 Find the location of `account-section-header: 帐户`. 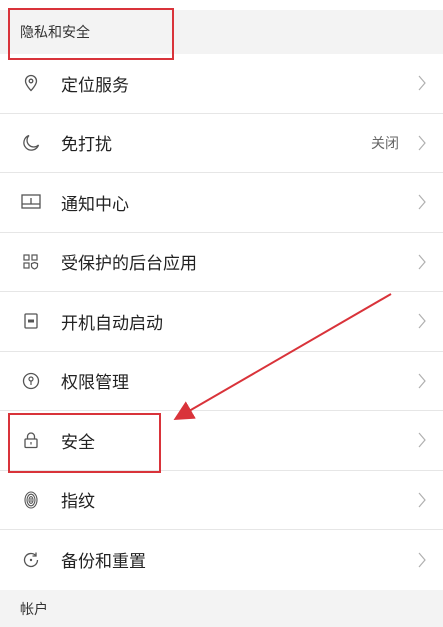

account-section-header: 帐户 is located at coordinates (221, 608).